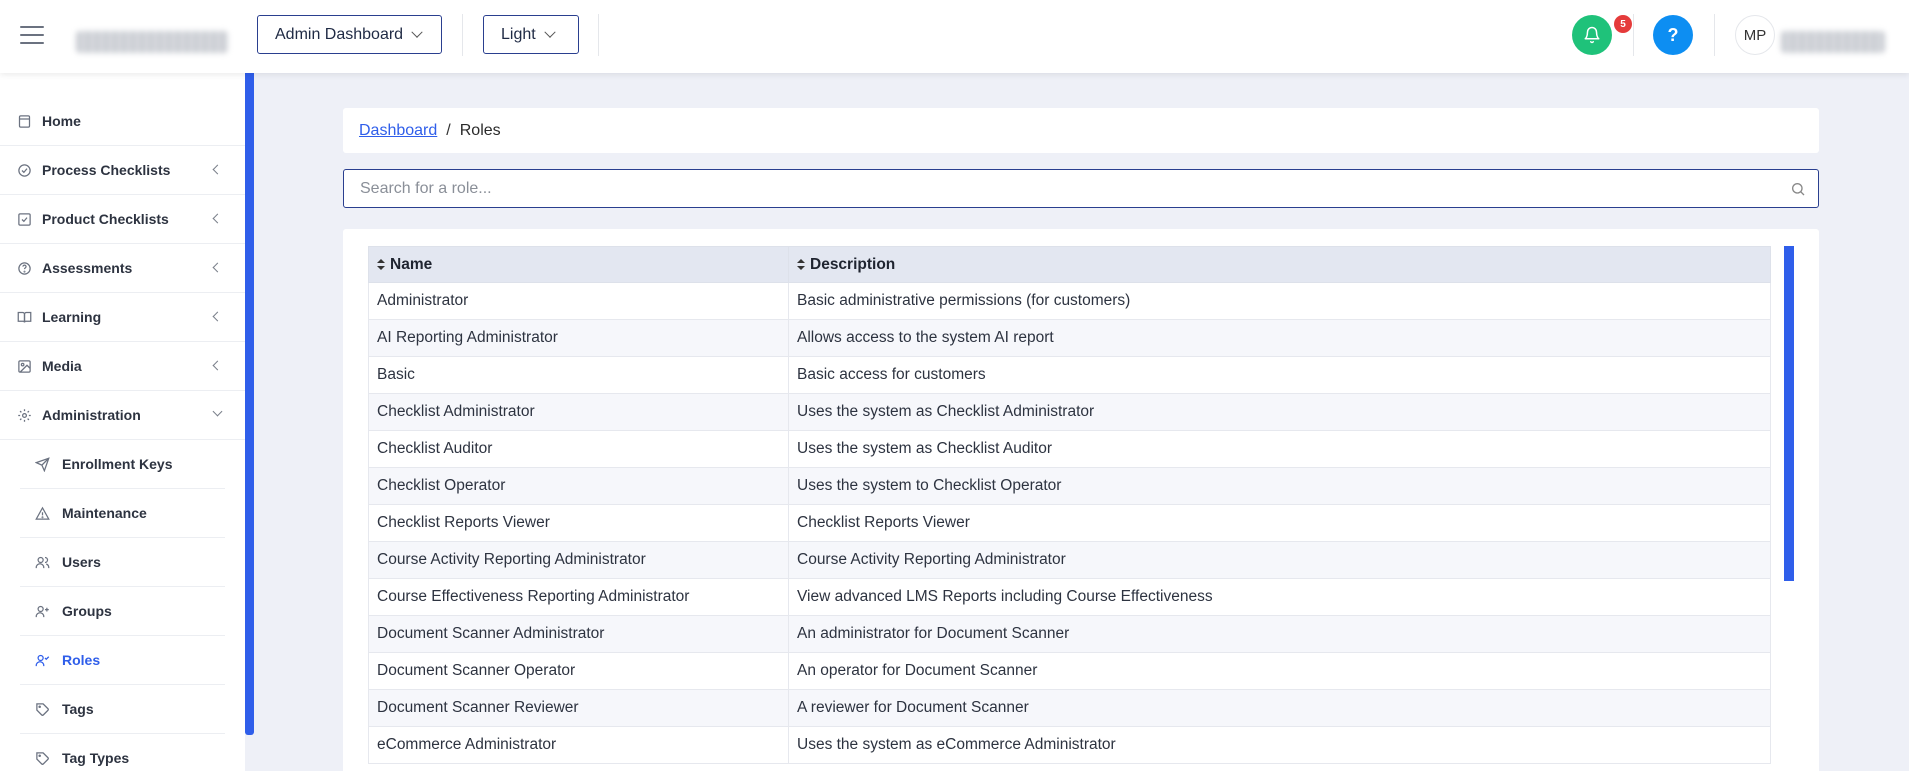  What do you see at coordinates (81, 660) in the screenshot?
I see `sidebar-item-label: Roles` at bounding box center [81, 660].